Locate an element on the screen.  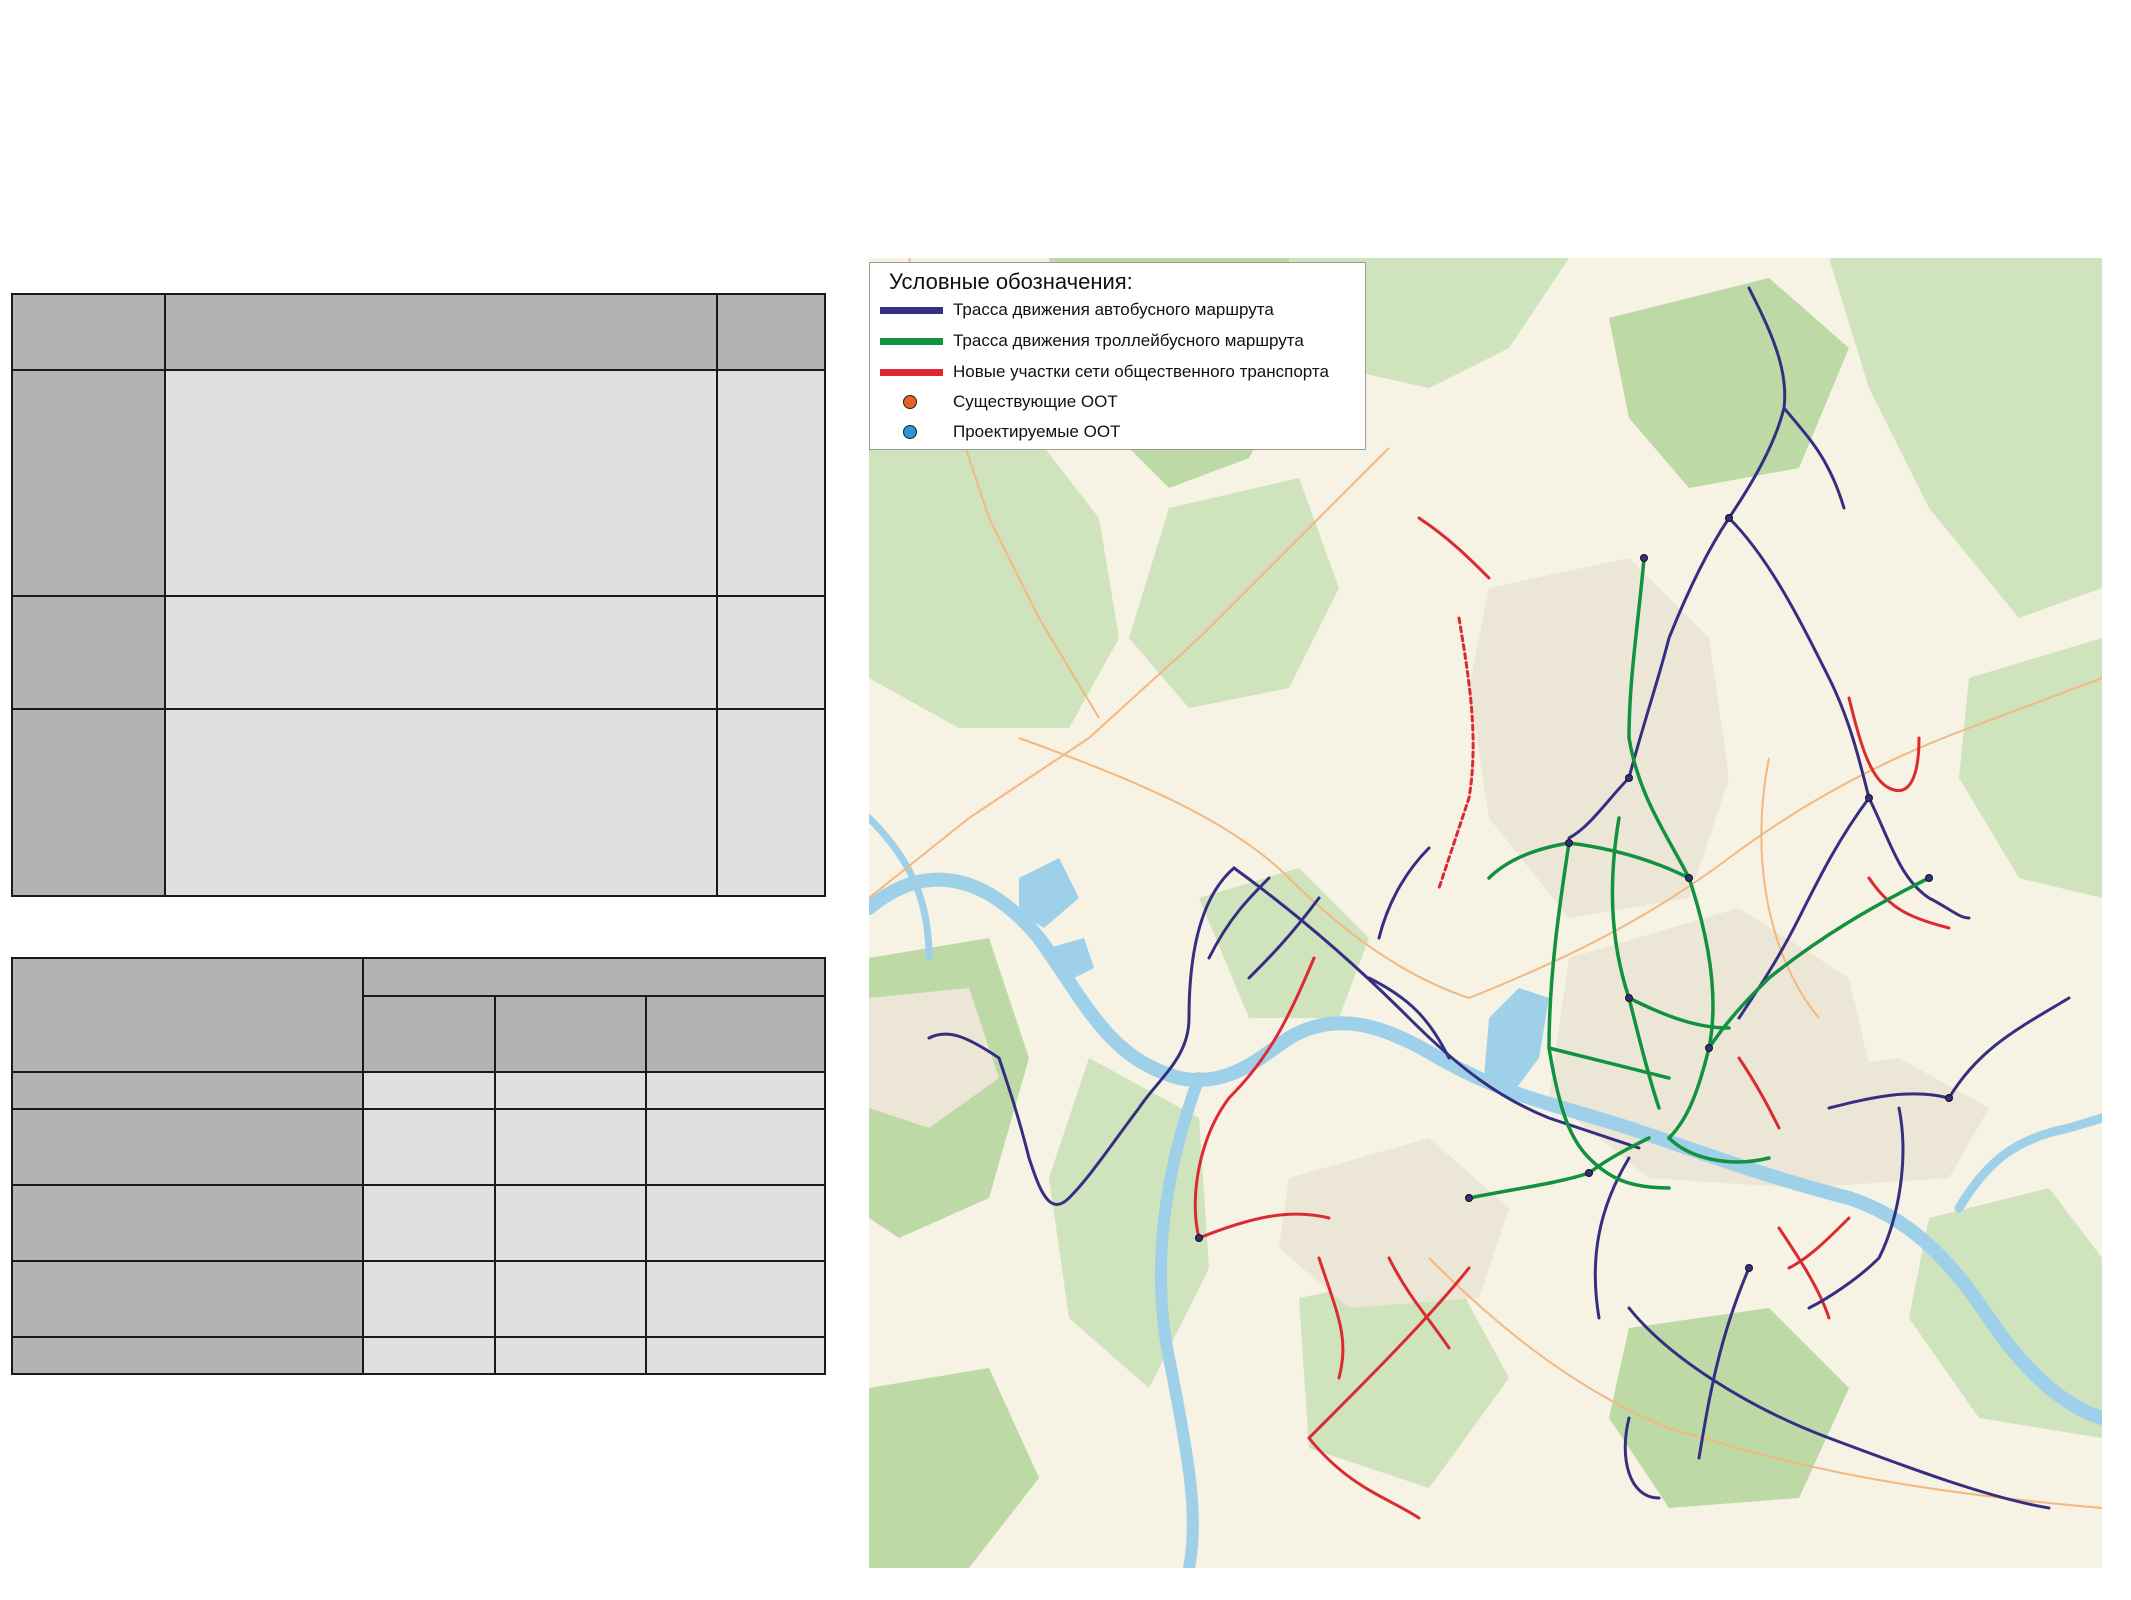
legend-item-planned-stop: Проектируемые ООТ is located at coordinates (1115, 433).